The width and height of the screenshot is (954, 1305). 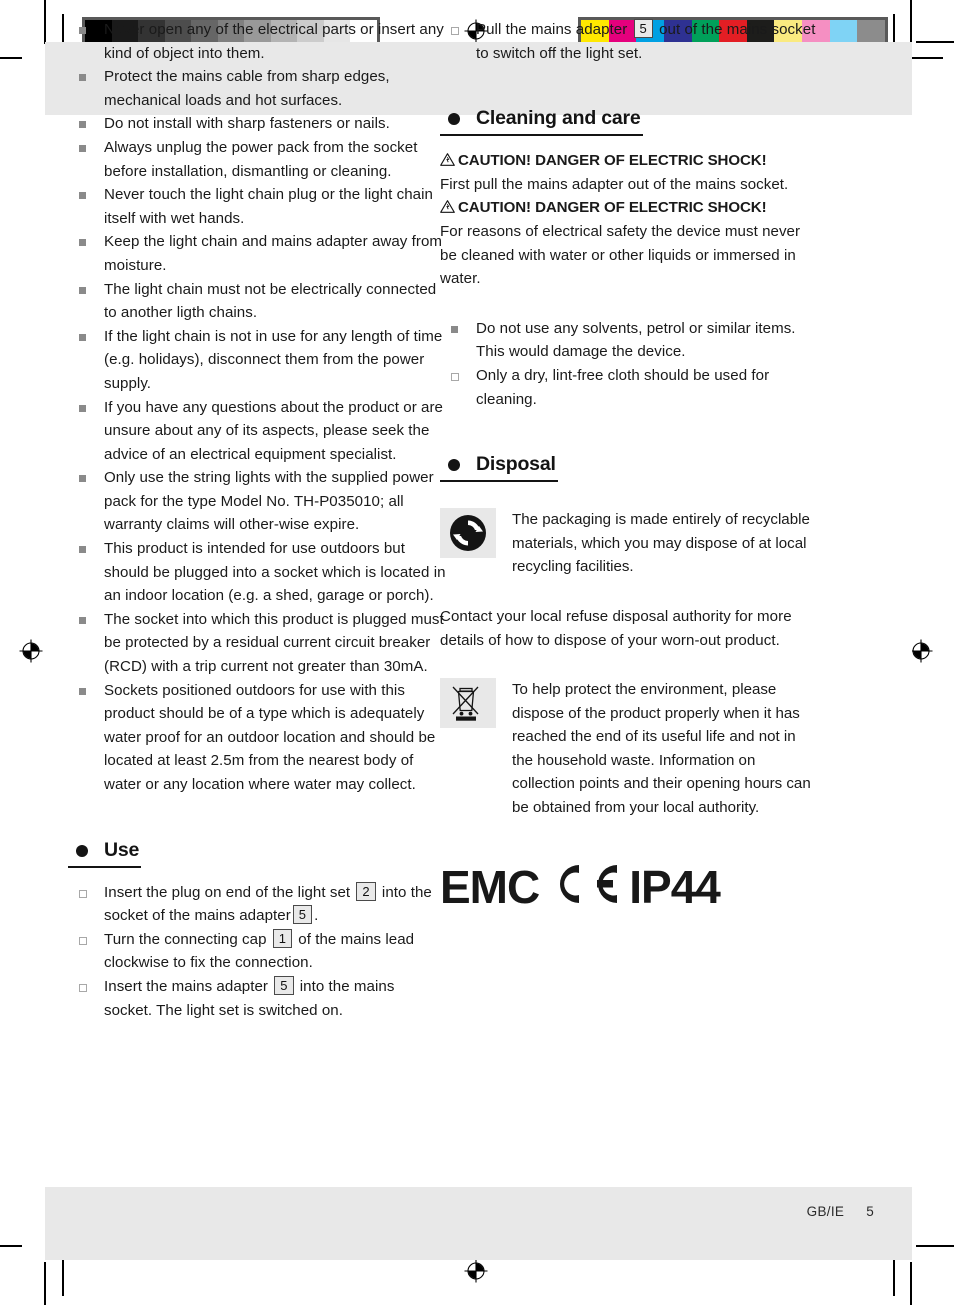 I want to click on compliance-markings: EMC IP44, so click(x=629, y=887).